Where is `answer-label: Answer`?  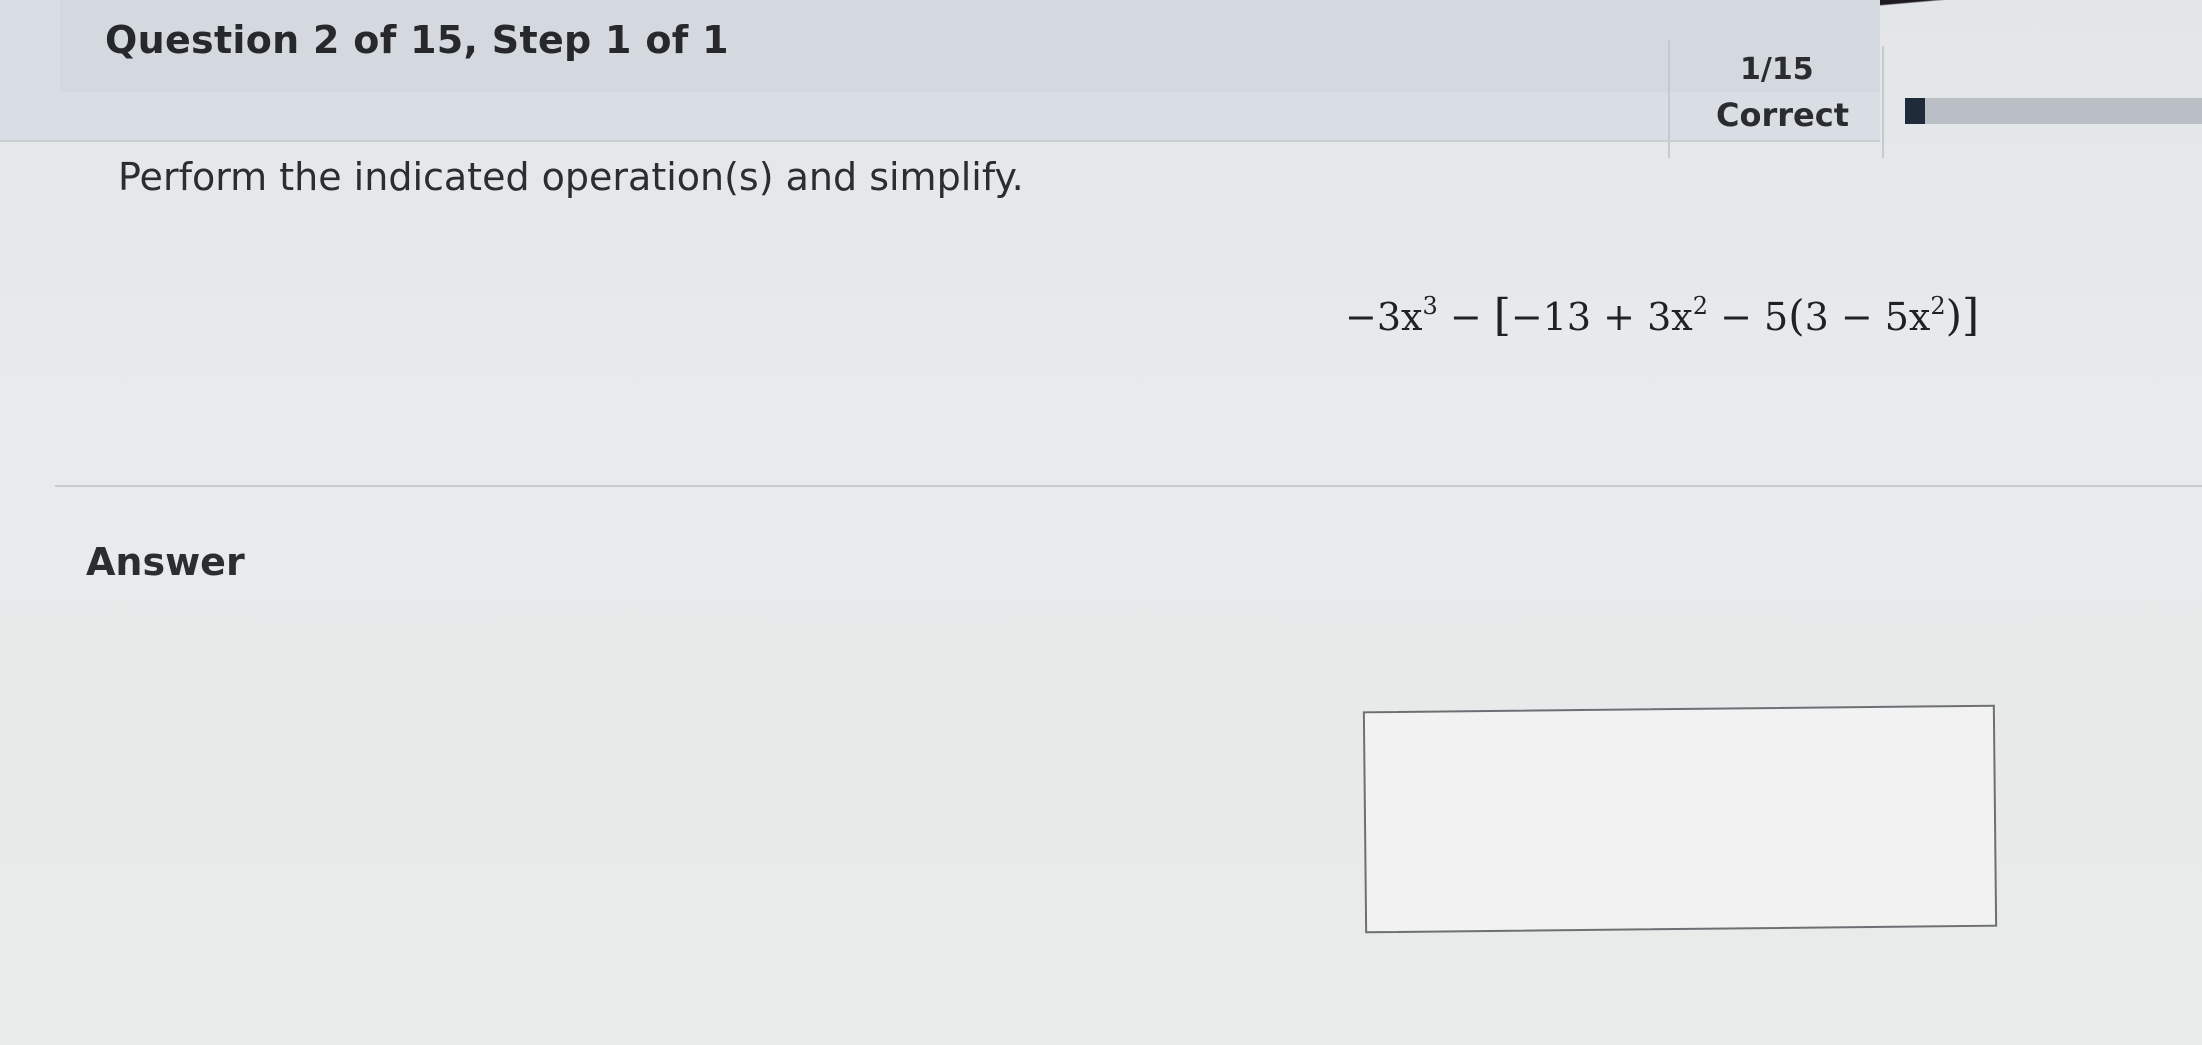
answer-label: Answer is located at coordinates (165, 562).